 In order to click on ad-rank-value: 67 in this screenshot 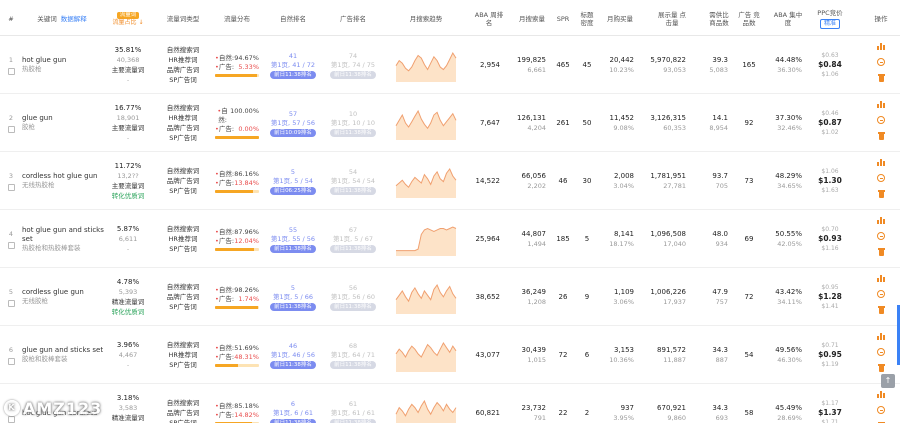, I will do `click(353, 230)`.